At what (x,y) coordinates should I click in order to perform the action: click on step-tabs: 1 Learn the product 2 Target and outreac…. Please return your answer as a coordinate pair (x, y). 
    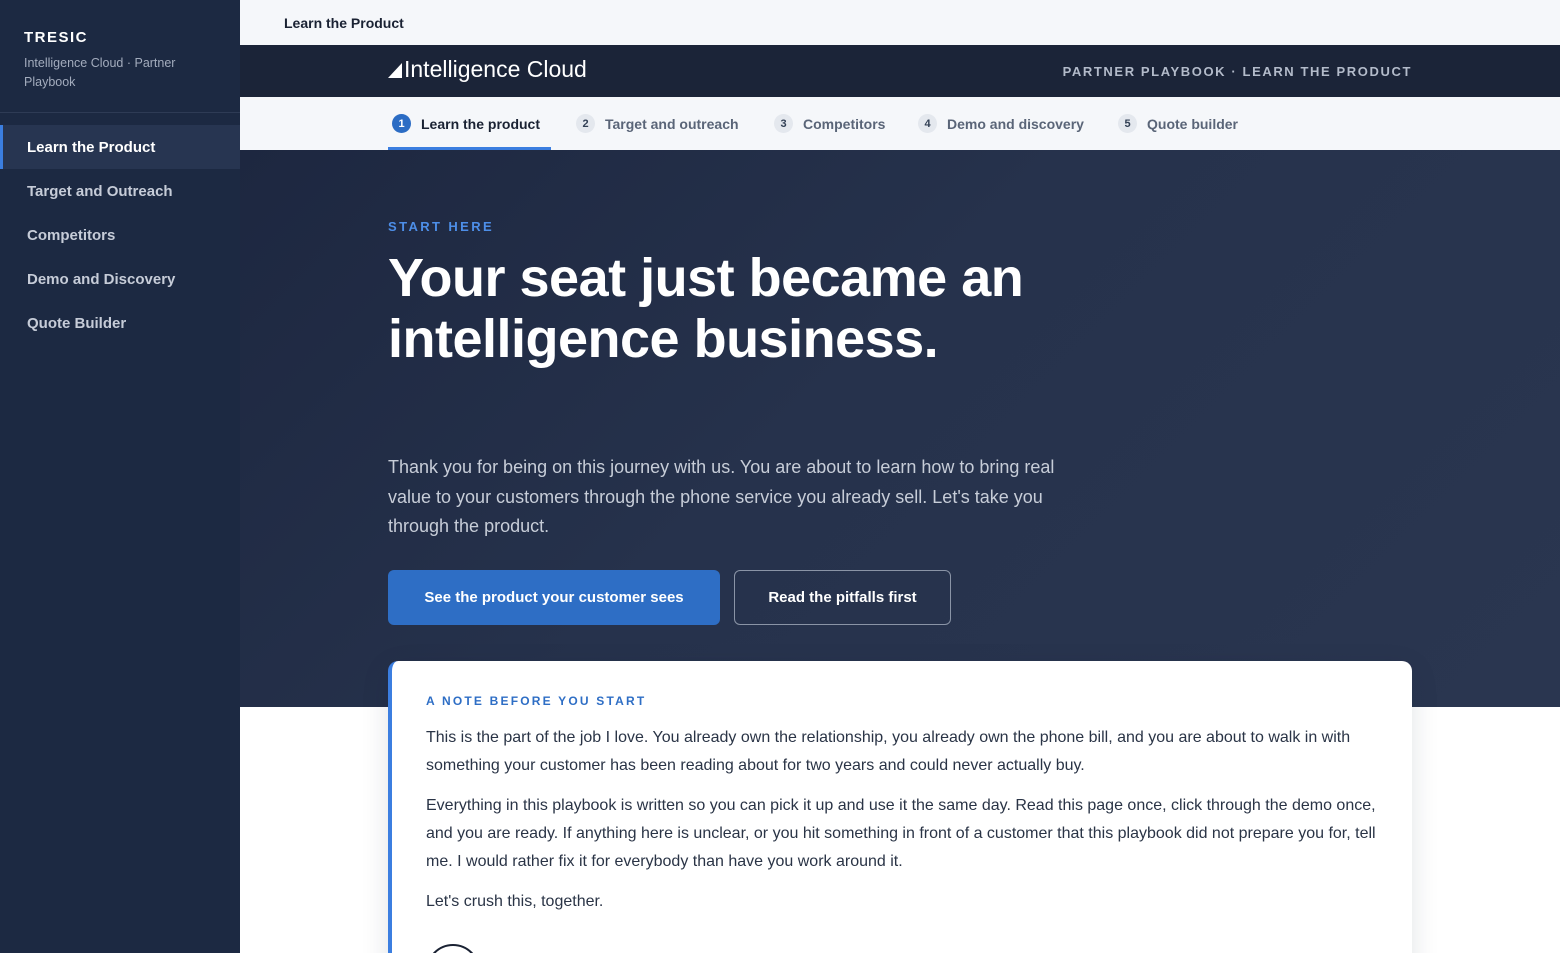
    Looking at the image, I should click on (900, 123).